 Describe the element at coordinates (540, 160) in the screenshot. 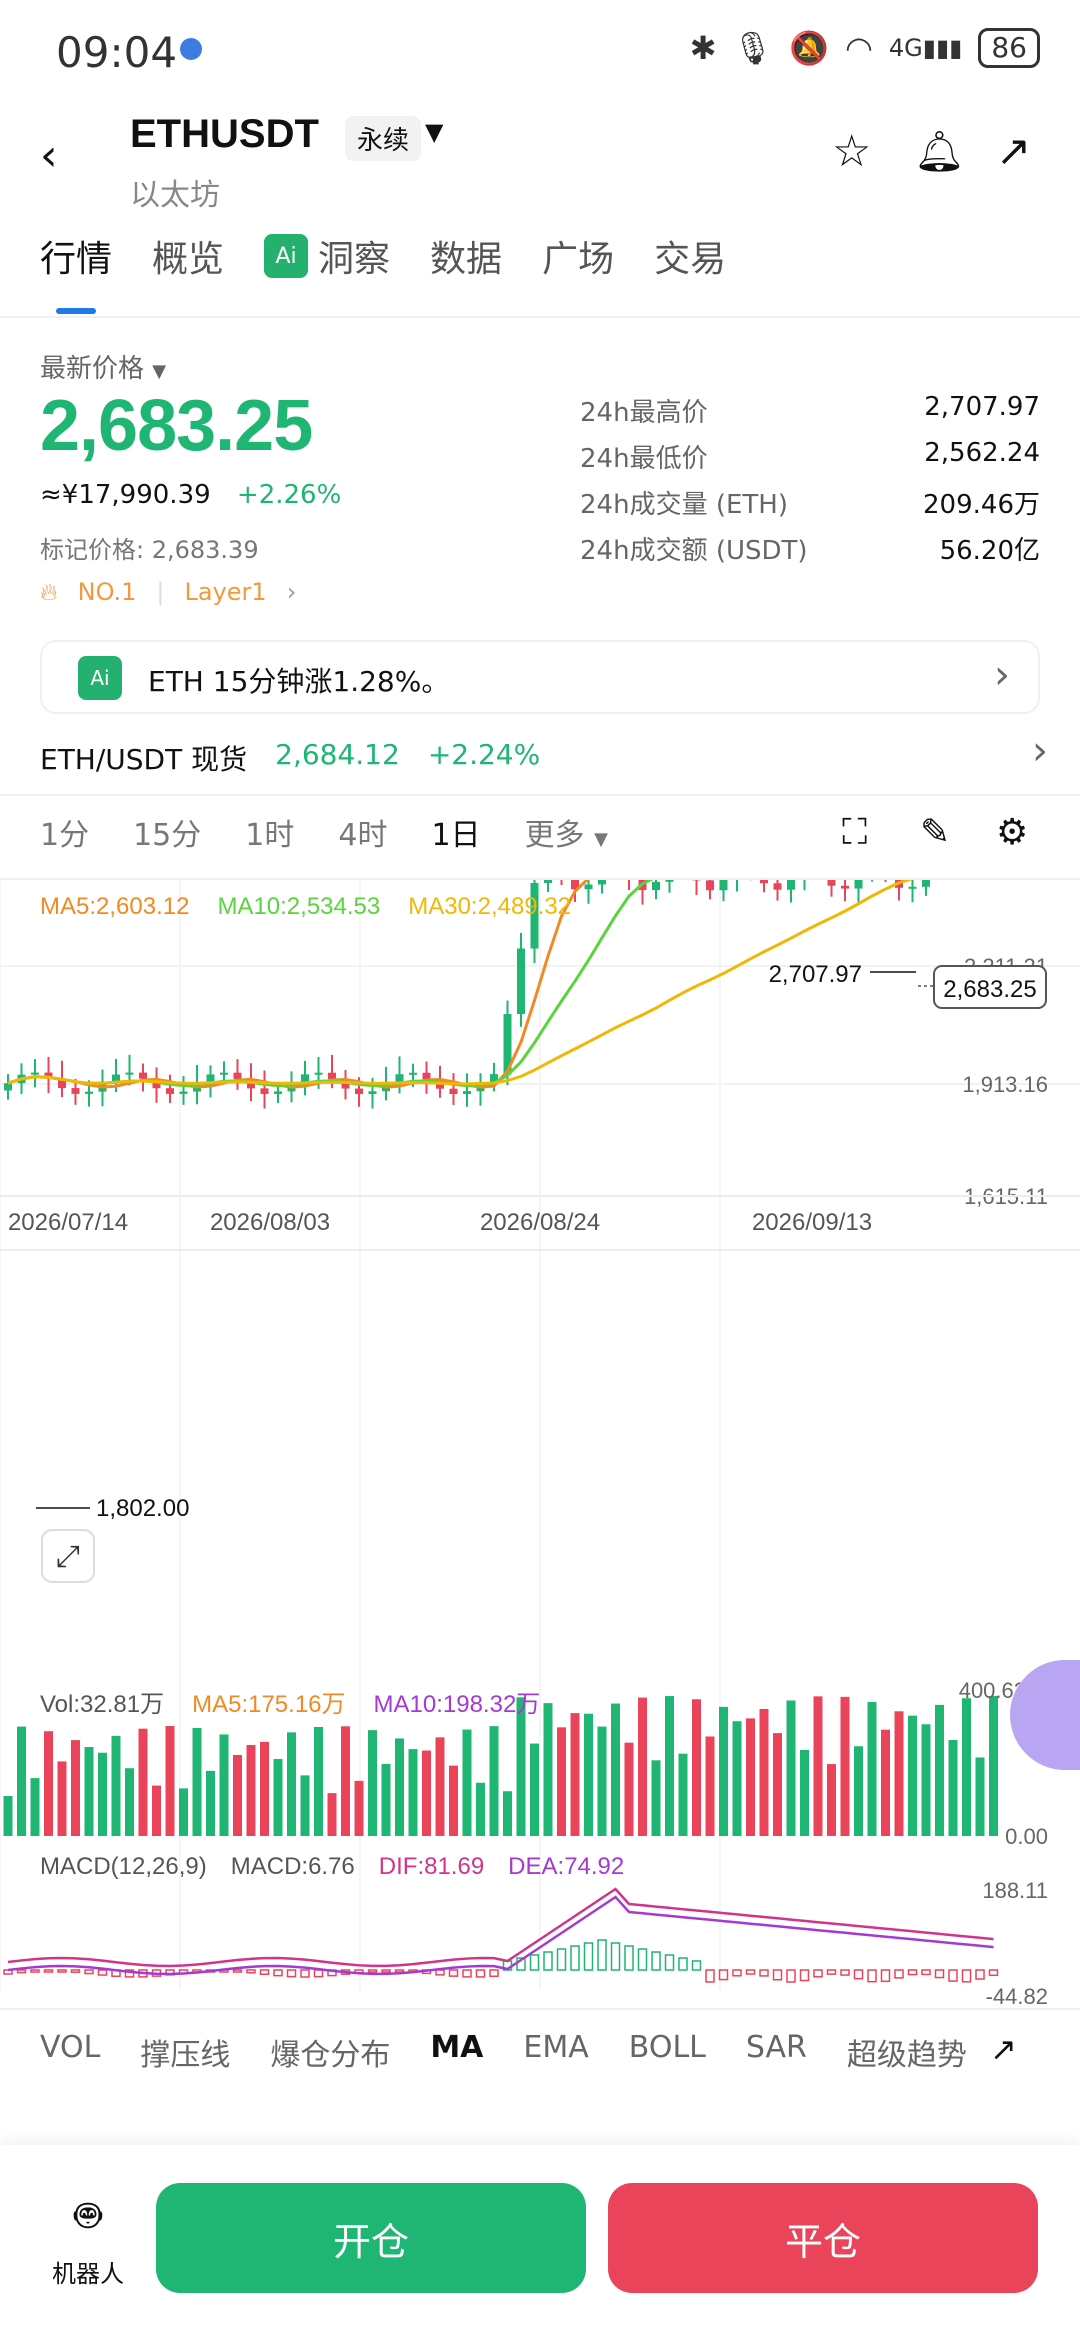

I see `header: ‹ ETHUSDT 永续 ▼ 以太坊 ☆ 🔔︎ ↗` at that location.